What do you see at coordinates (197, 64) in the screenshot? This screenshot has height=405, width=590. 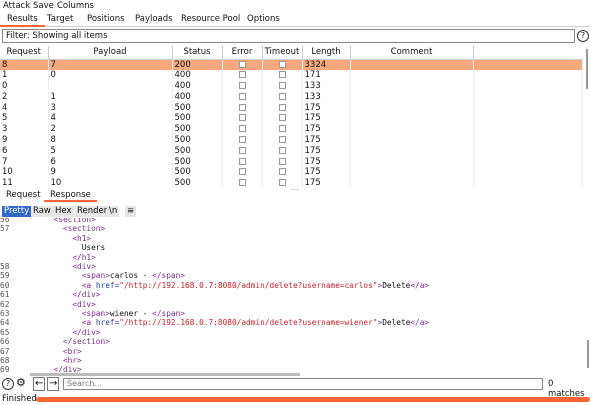 I see `cell-status: 200` at bounding box center [197, 64].